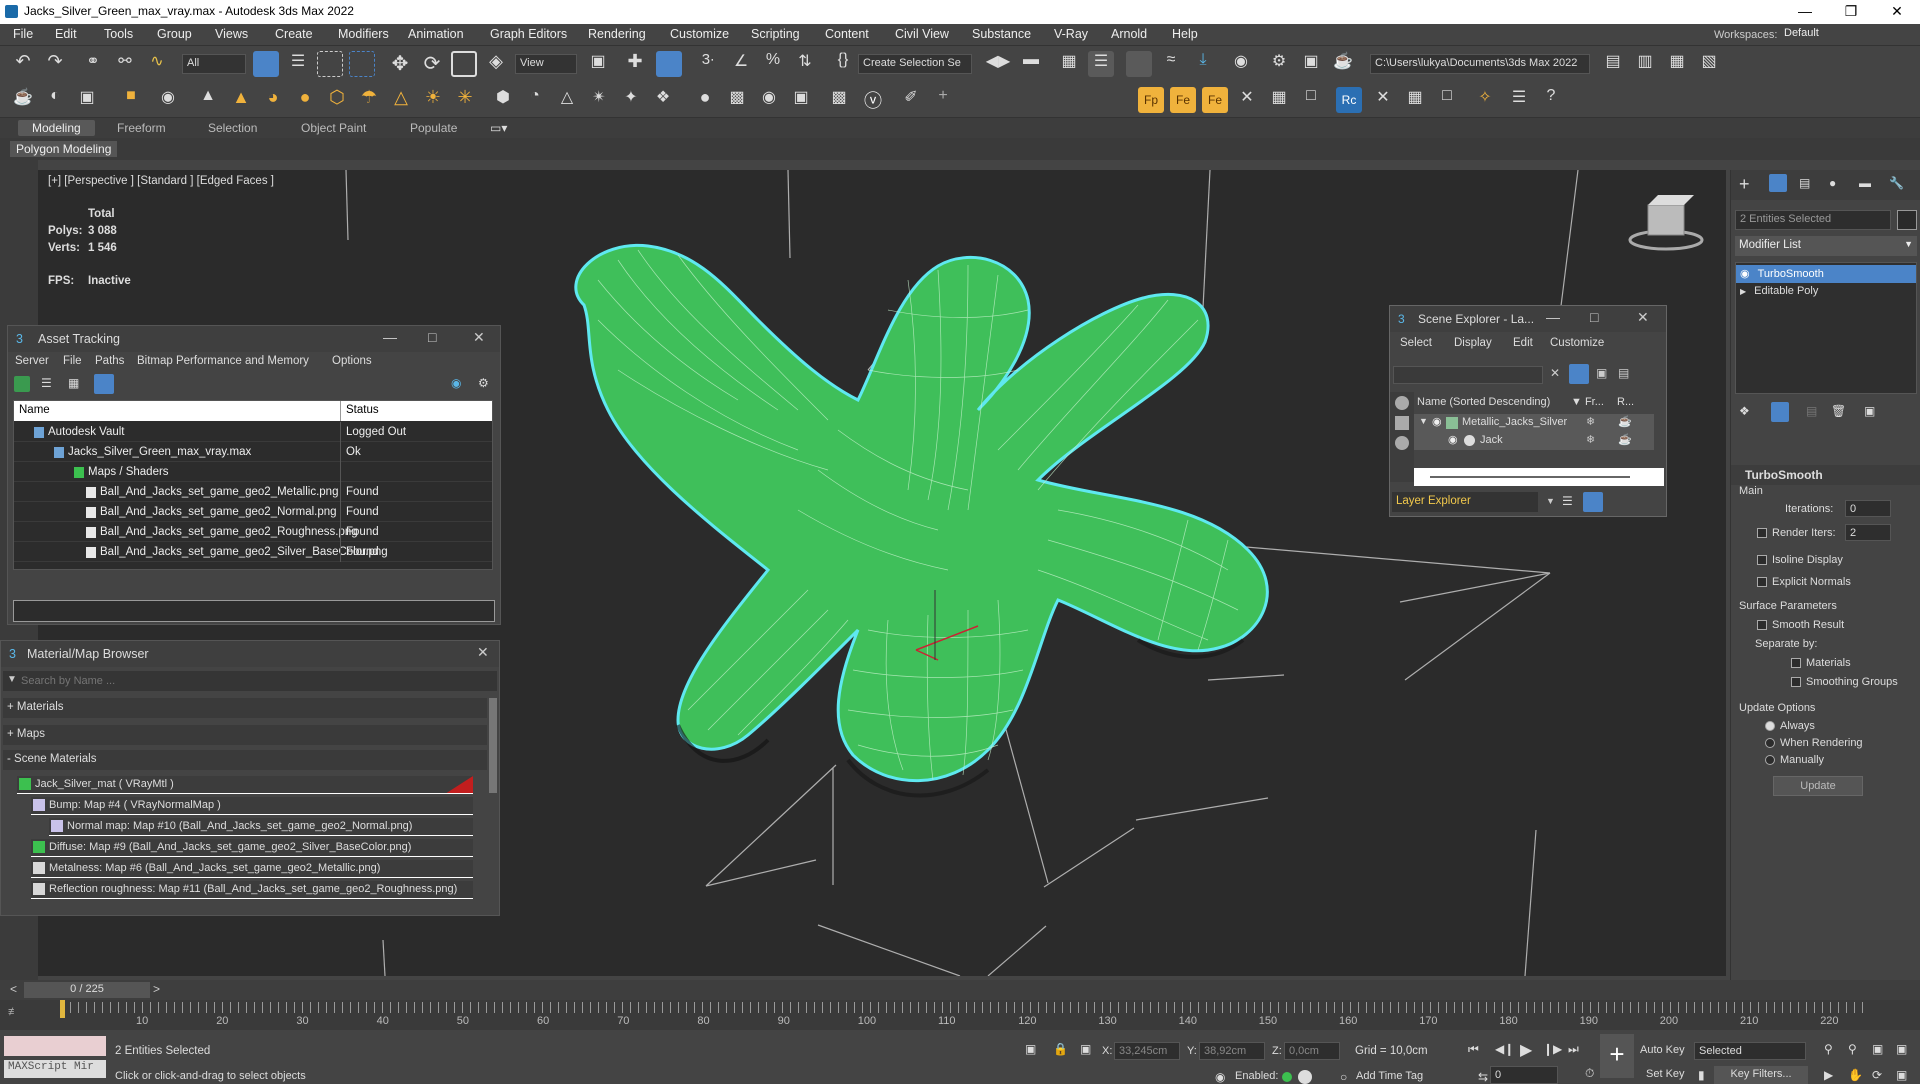  What do you see at coordinates (1590, 439) in the screenshot?
I see `freeze-icon: ❄` at bounding box center [1590, 439].